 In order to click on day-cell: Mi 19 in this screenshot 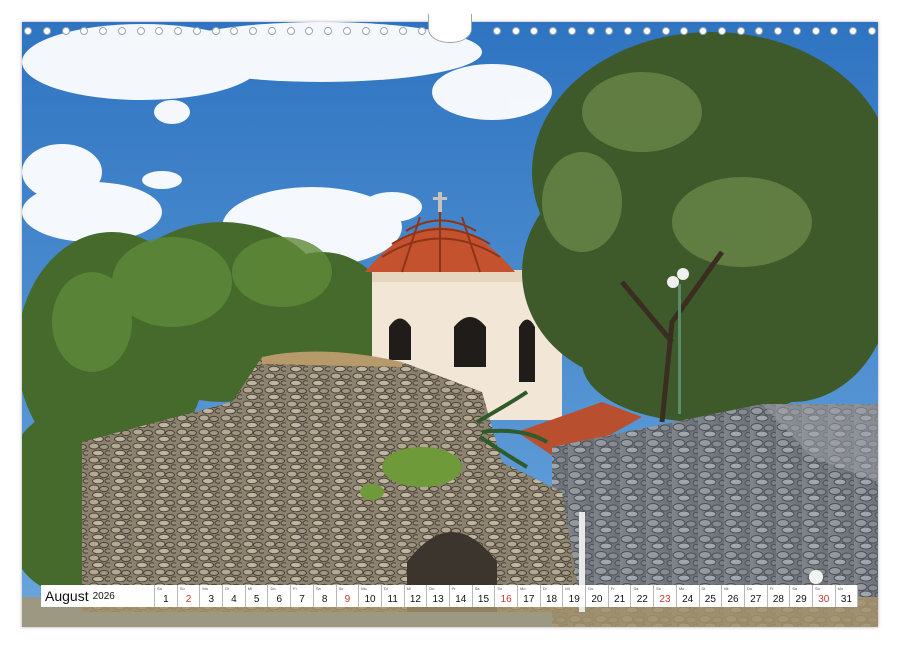, I will do `click(575, 596)`.